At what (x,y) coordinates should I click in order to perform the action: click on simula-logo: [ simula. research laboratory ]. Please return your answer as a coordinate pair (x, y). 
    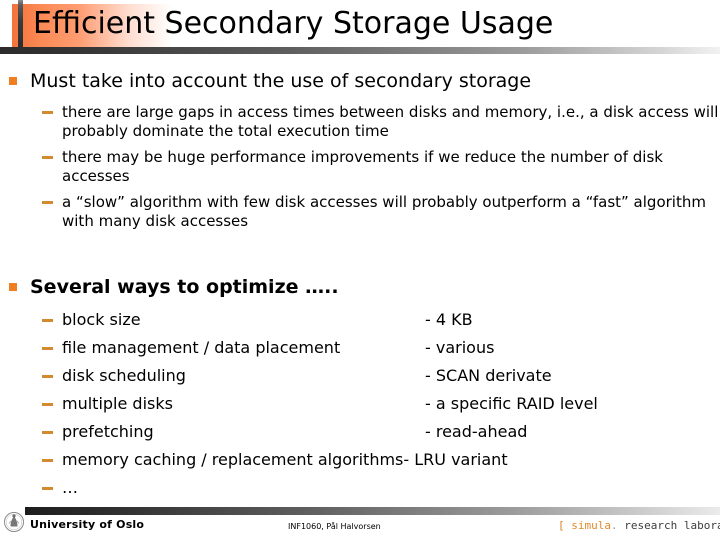
    Looking at the image, I should click on (639, 525).